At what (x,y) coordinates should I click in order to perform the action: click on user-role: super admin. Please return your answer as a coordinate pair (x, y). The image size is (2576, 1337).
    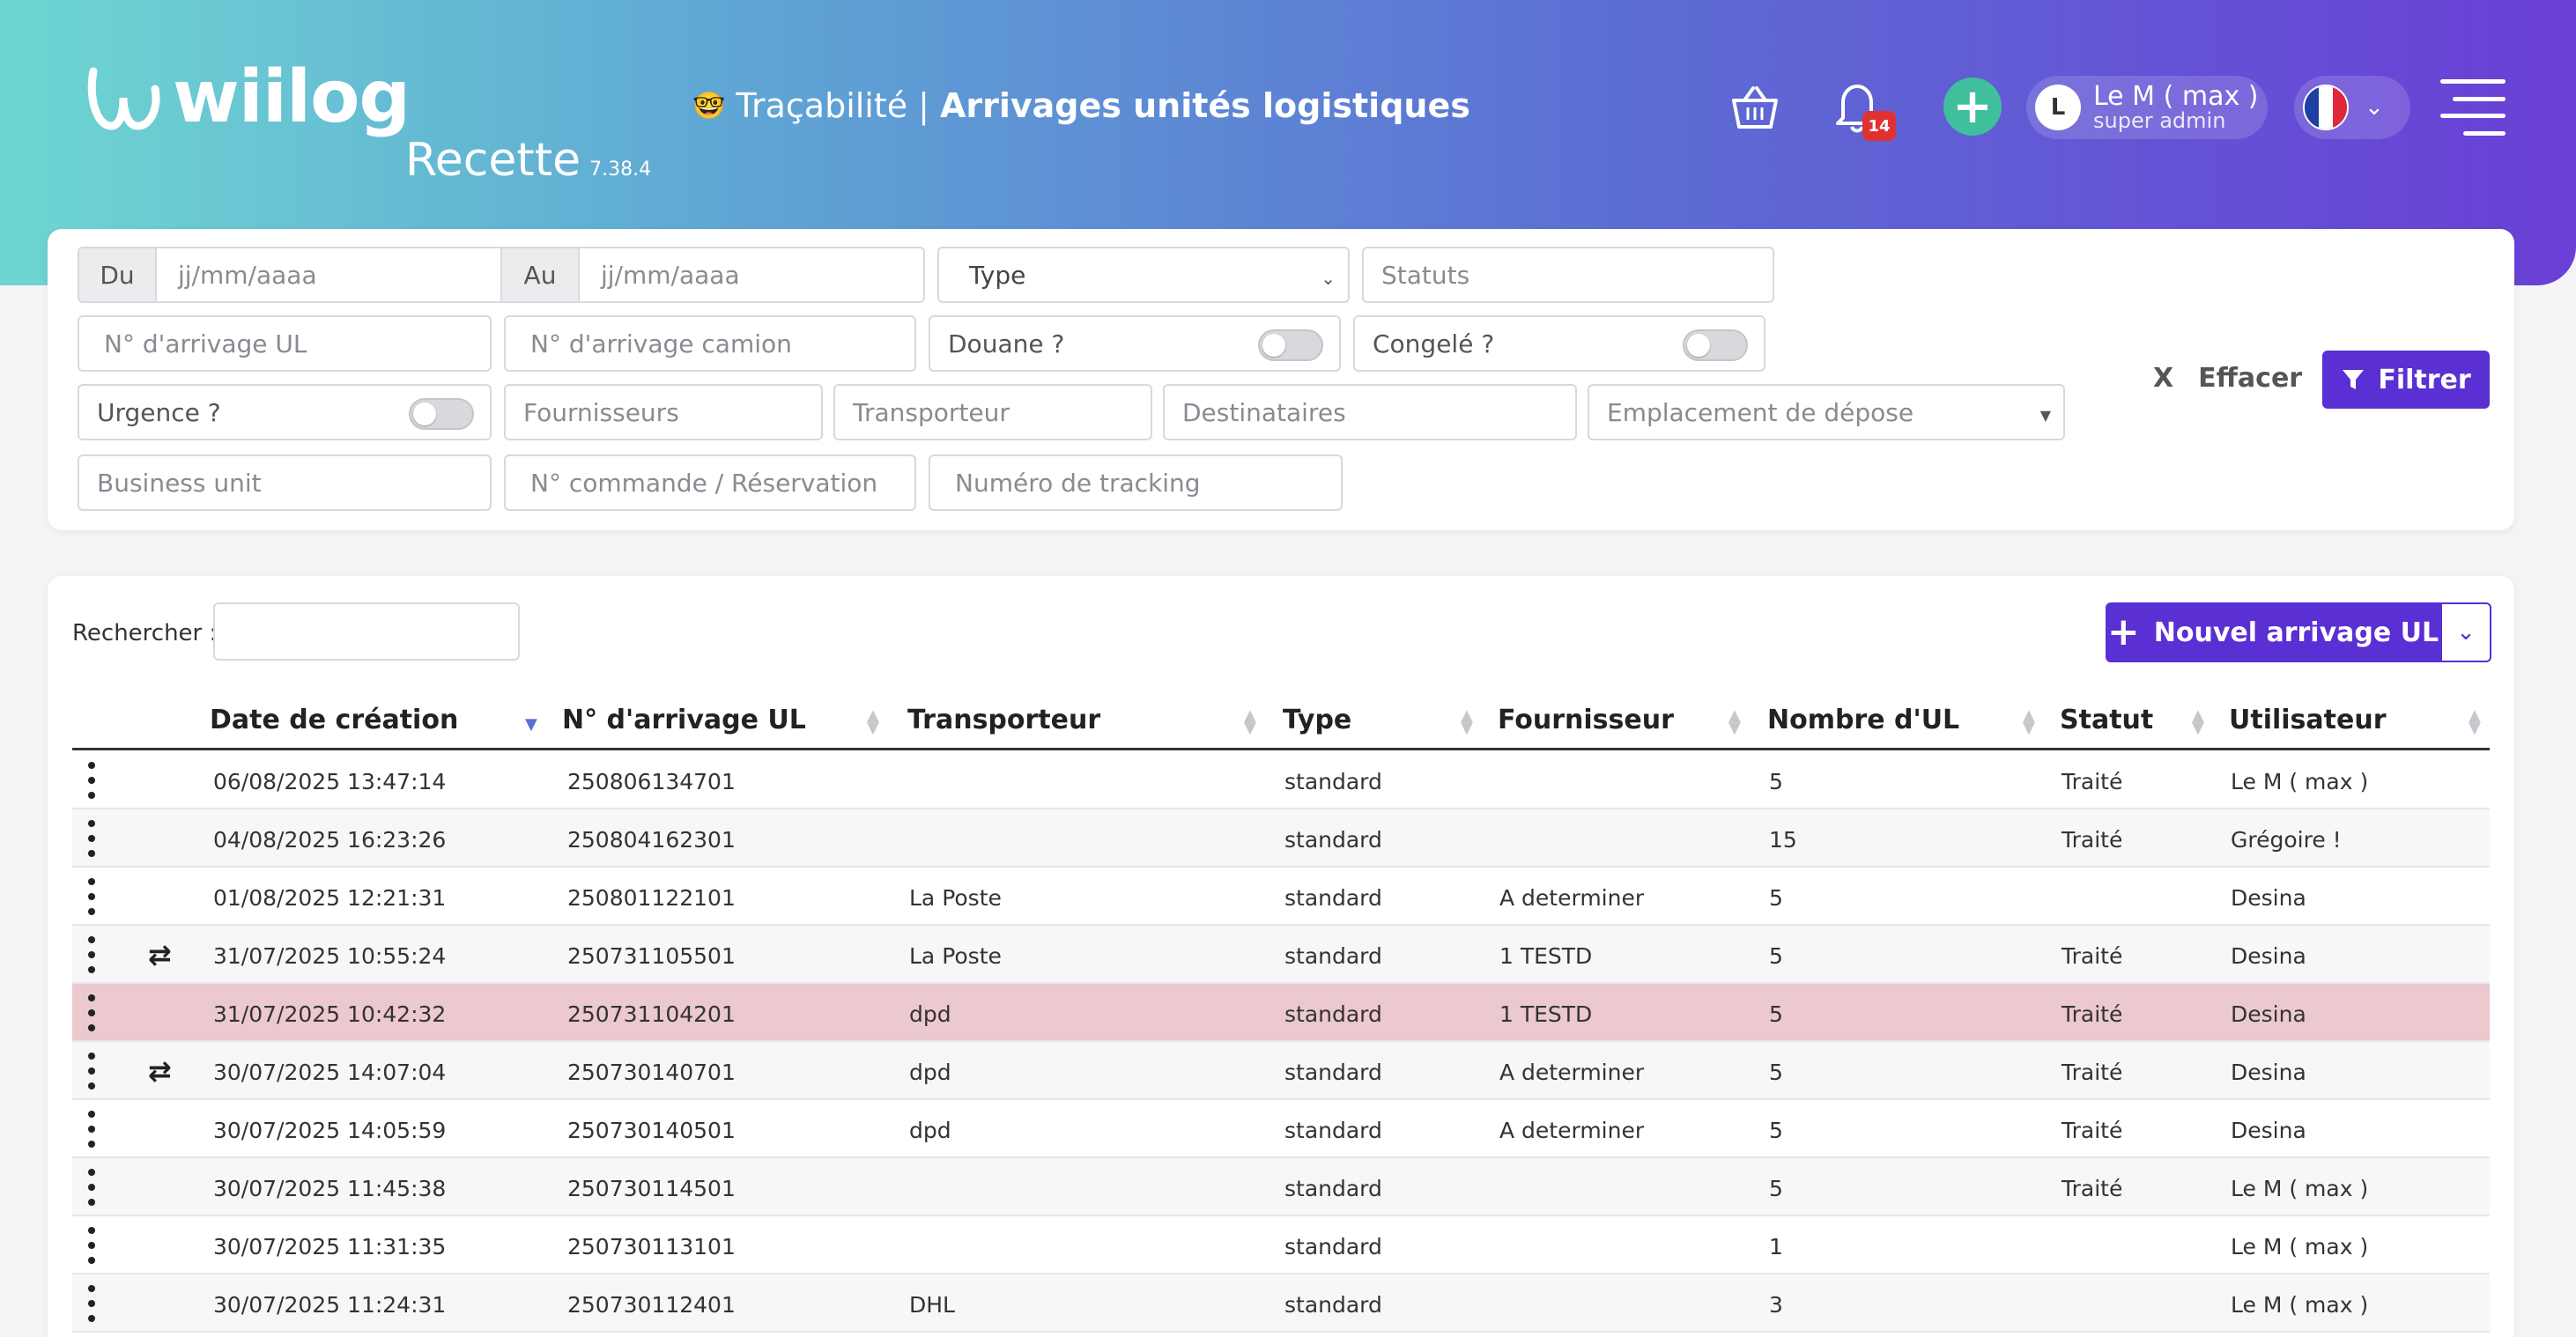
    Looking at the image, I should click on (2159, 121).